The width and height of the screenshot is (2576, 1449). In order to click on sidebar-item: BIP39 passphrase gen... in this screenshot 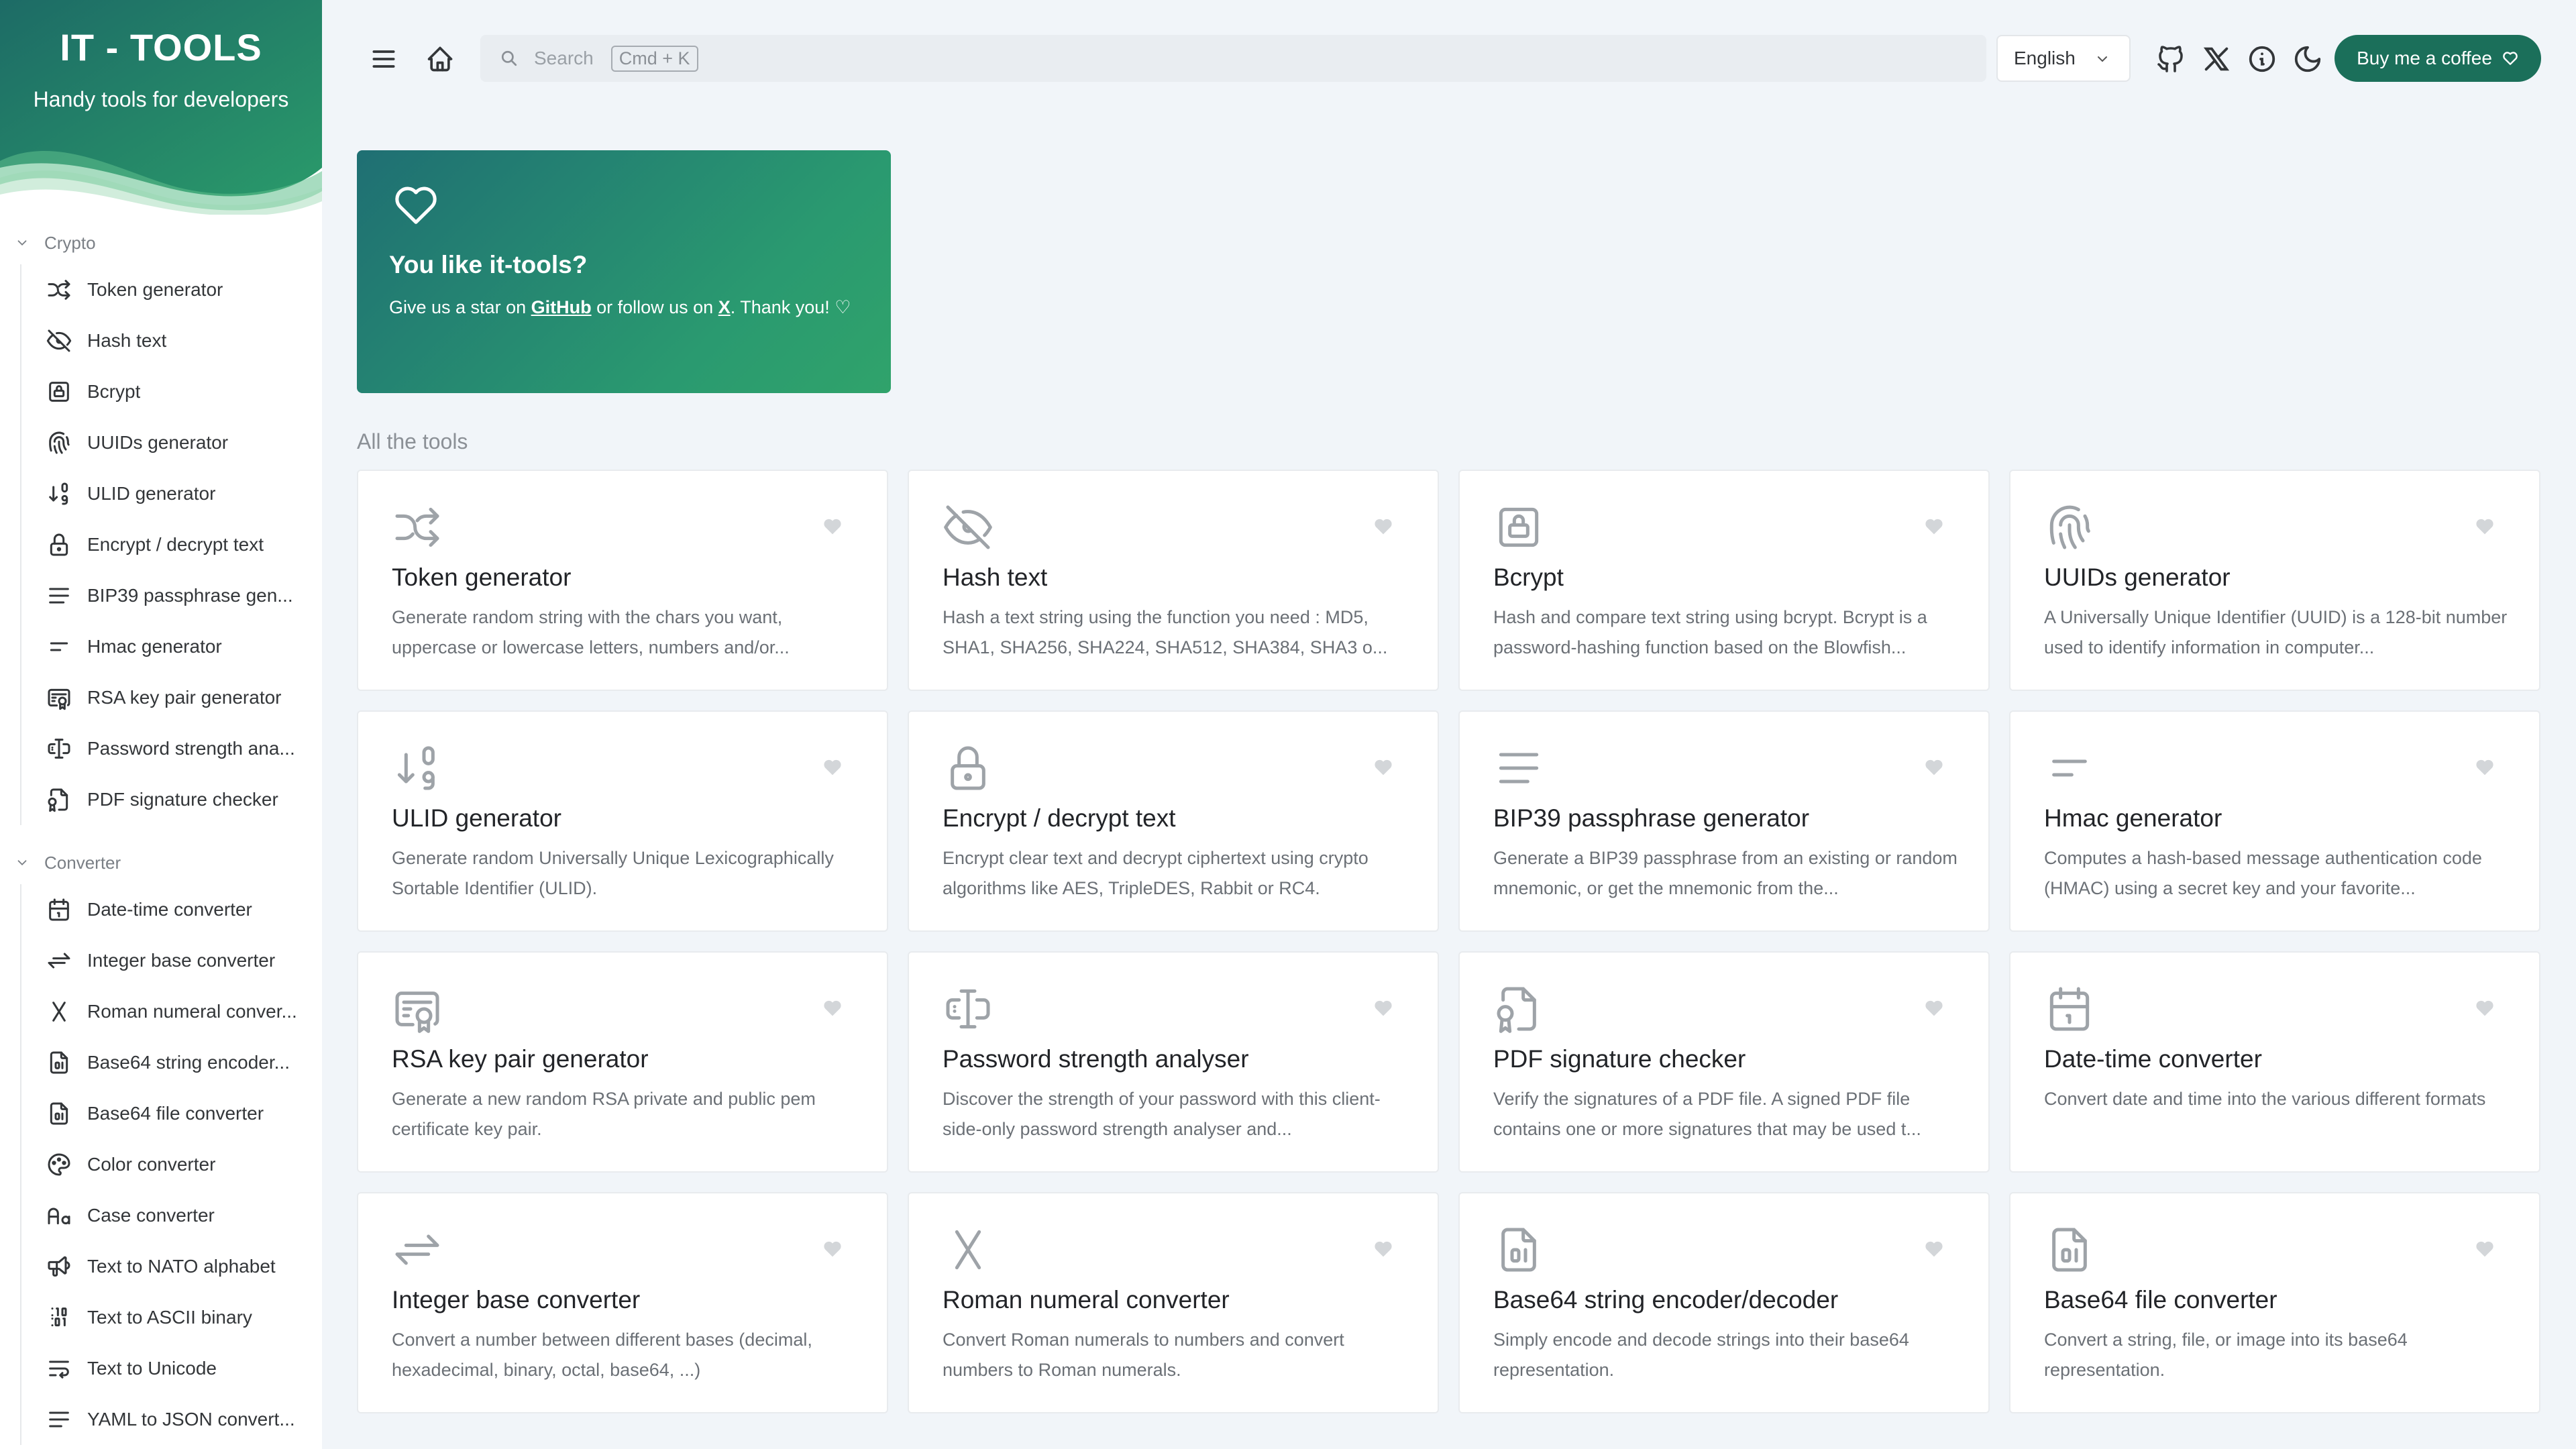, I will do `click(171, 595)`.